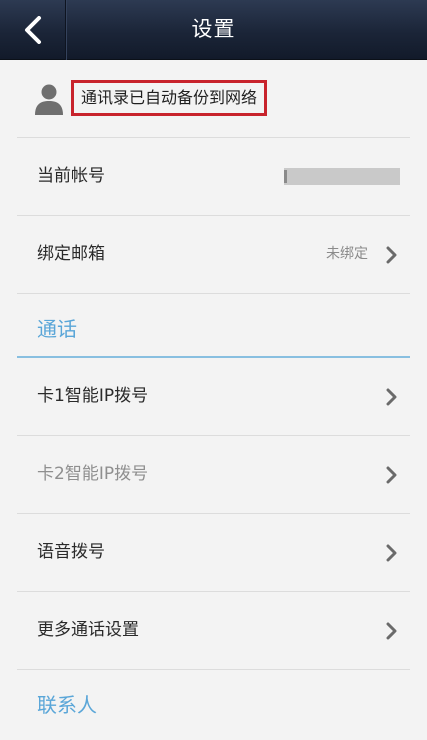 This screenshot has width=427, height=740. Describe the element at coordinates (49, 99) in the screenshot. I see `user-avatar-icon` at that location.